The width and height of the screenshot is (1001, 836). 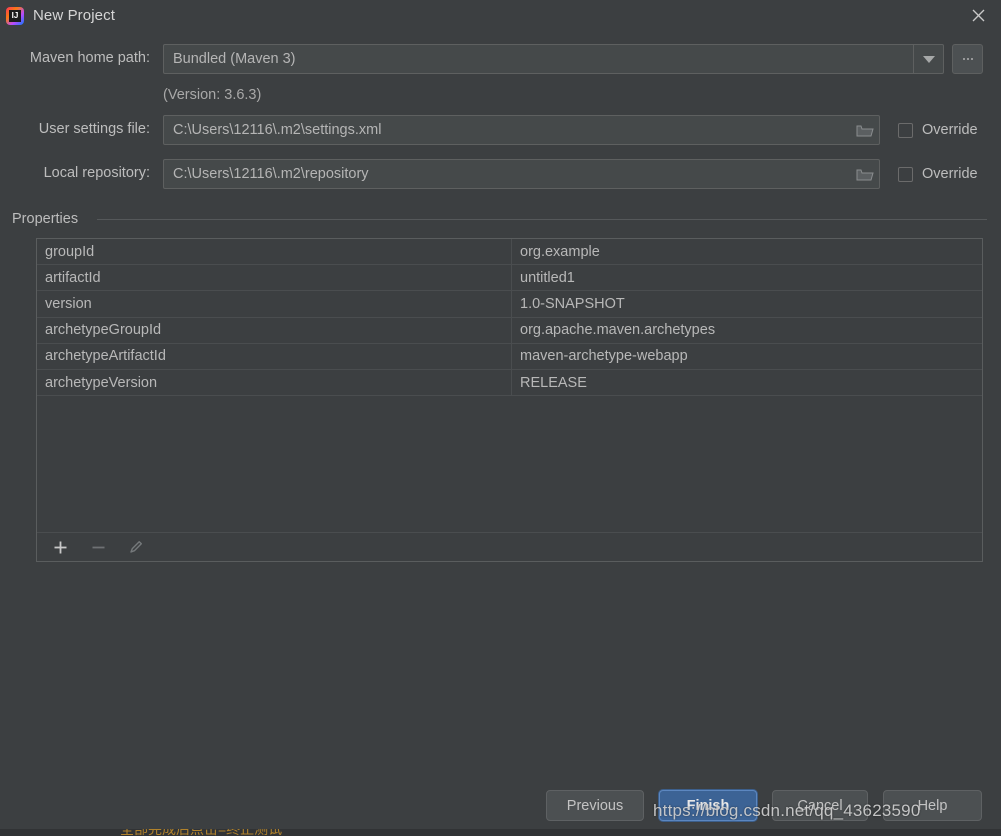 What do you see at coordinates (967, 59) in the screenshot?
I see `maven-home-browse-button` at bounding box center [967, 59].